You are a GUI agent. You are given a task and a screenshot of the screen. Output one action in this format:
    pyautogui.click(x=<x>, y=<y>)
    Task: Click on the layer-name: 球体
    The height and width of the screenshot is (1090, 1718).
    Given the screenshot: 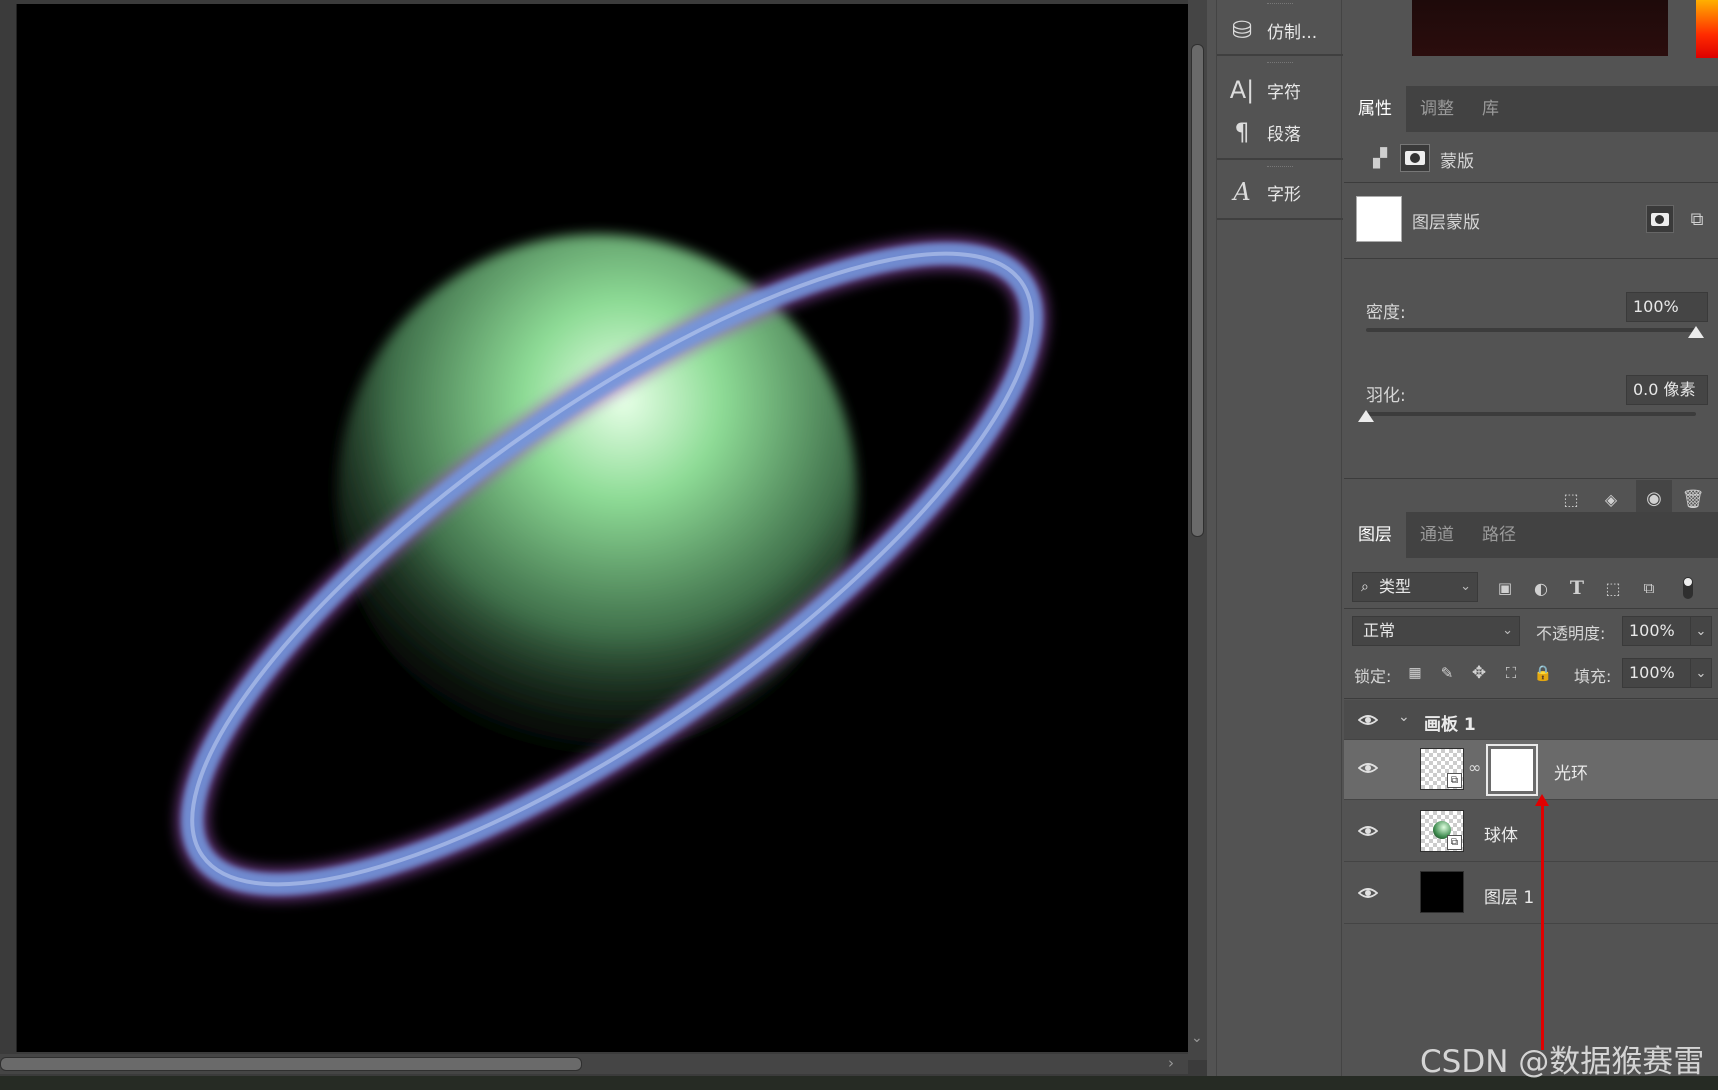 What is the action you would take?
    pyautogui.click(x=1501, y=836)
    